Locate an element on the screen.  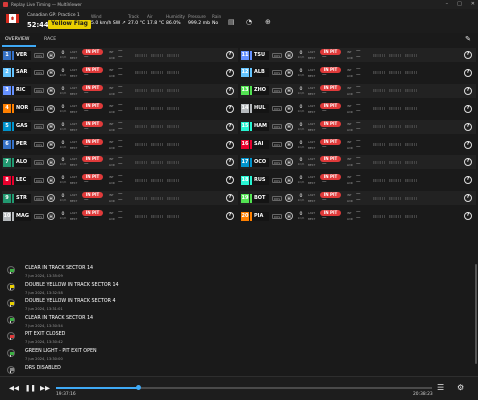
position-badge: 5 is located at coordinates (7, 127).